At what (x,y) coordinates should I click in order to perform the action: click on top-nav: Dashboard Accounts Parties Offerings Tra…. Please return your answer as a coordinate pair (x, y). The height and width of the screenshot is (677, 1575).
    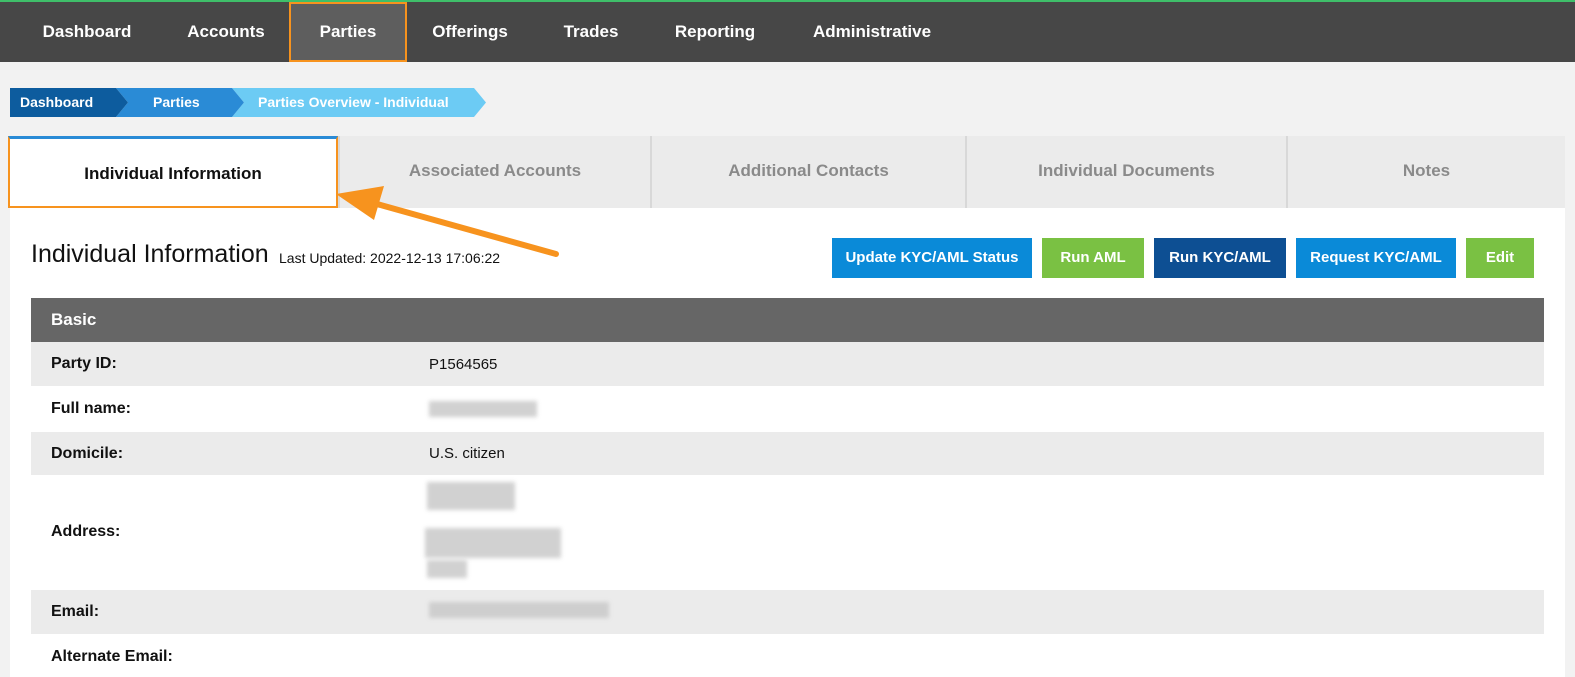
    Looking at the image, I should click on (787, 31).